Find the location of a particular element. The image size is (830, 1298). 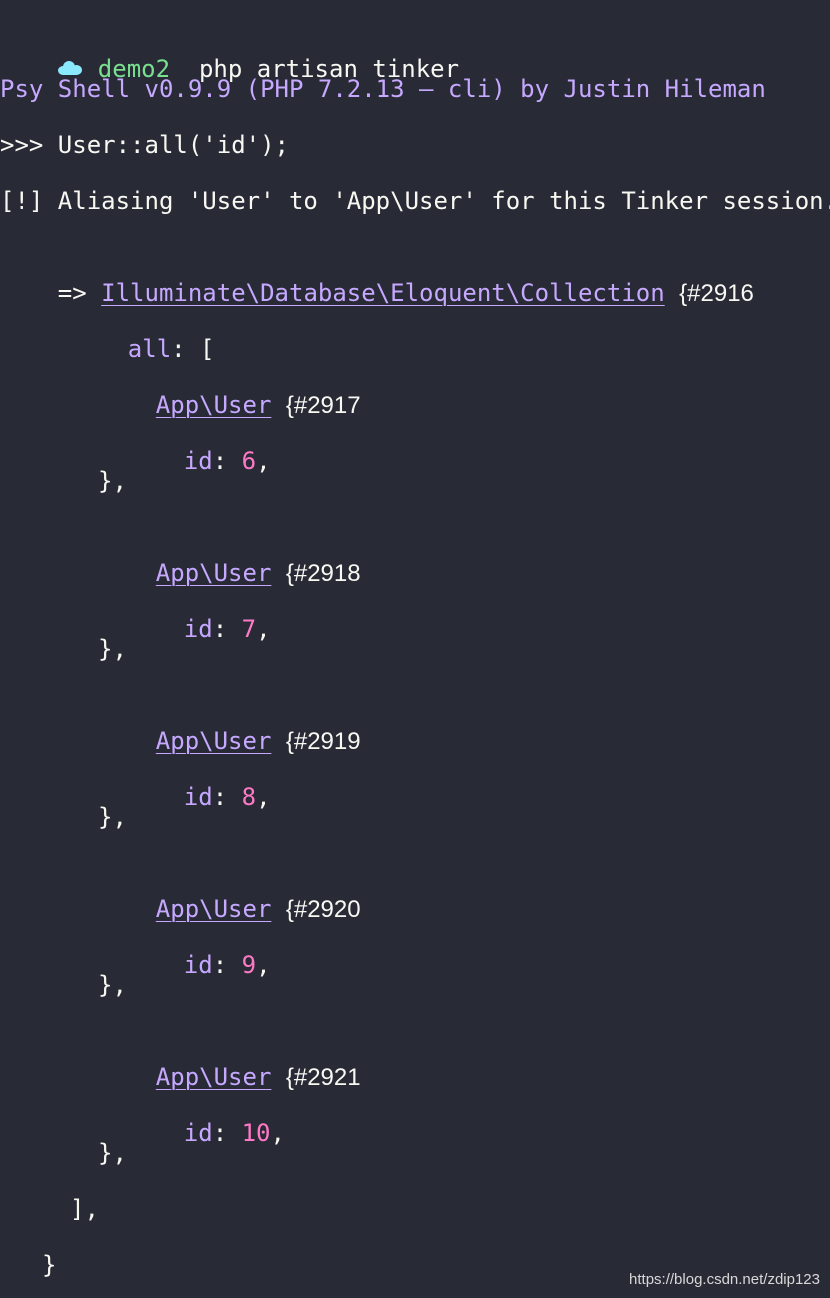

input-line: >>> User::all('id'); is located at coordinates (144, 145).